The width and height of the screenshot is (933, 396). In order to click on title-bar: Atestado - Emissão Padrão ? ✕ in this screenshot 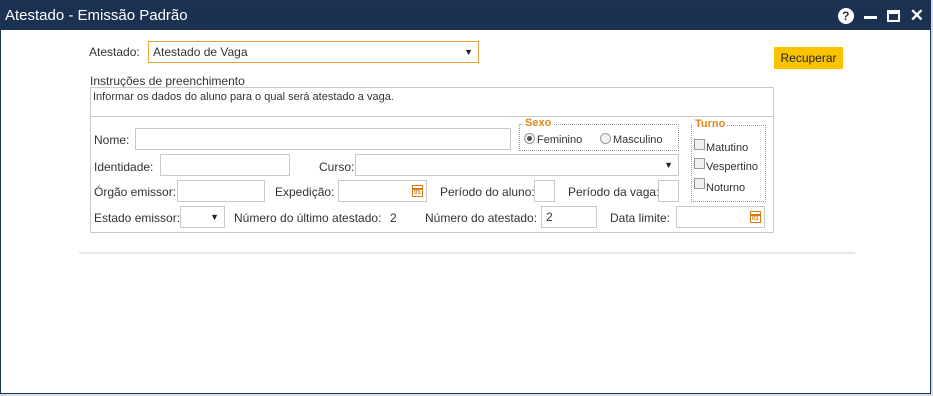, I will do `click(465, 15)`.